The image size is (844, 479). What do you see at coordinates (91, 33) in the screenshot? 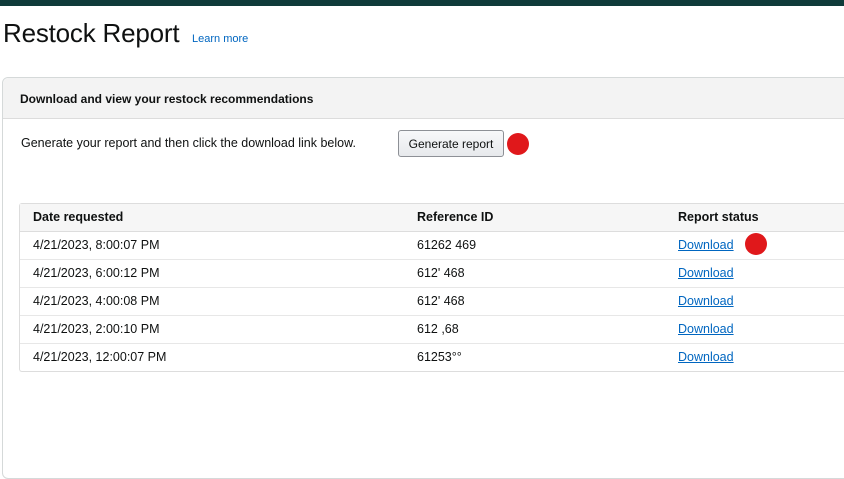
I see `page-title: Restock Report` at bounding box center [91, 33].